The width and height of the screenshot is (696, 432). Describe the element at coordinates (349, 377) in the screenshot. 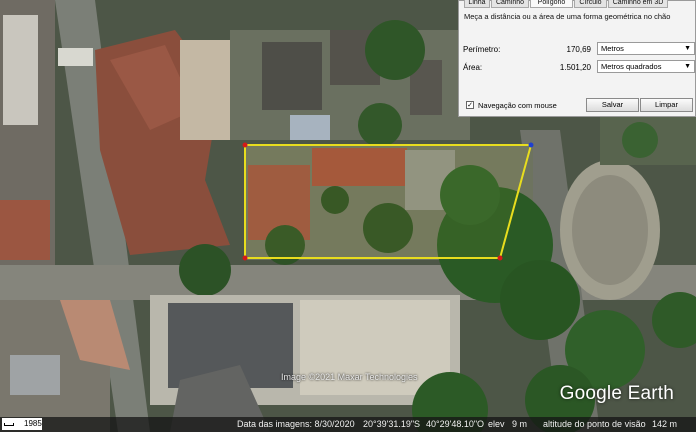

I see `imagery-copyright: Image ©2021 Maxar Technologies` at that location.